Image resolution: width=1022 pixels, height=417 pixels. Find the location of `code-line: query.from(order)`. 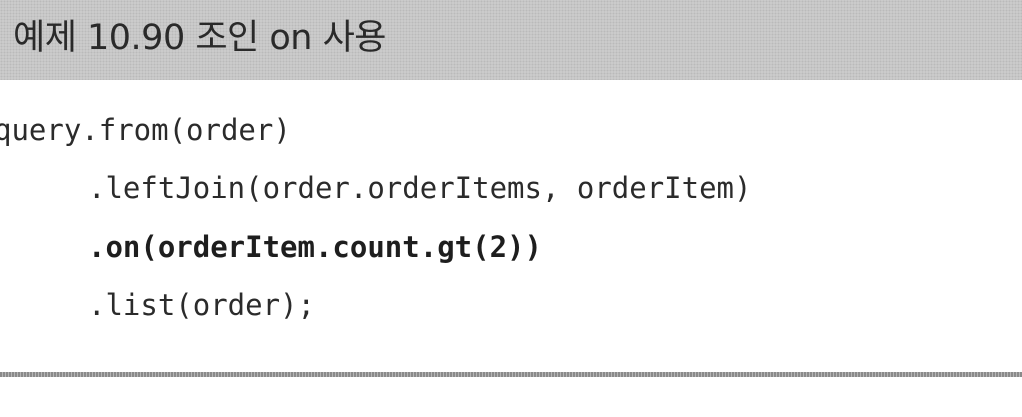

code-line: query.from(order) is located at coordinates (145, 130).